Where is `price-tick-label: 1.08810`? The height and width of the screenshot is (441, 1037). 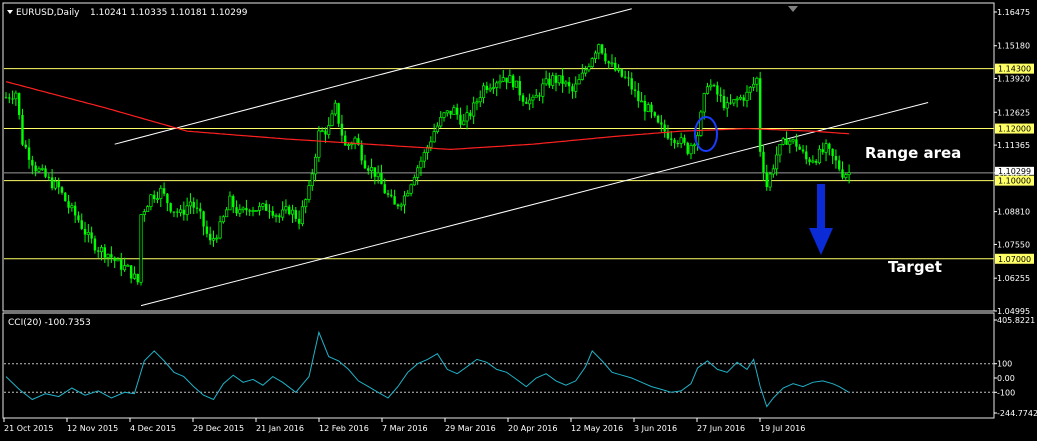 price-tick-label: 1.08810 is located at coordinates (1013, 212).